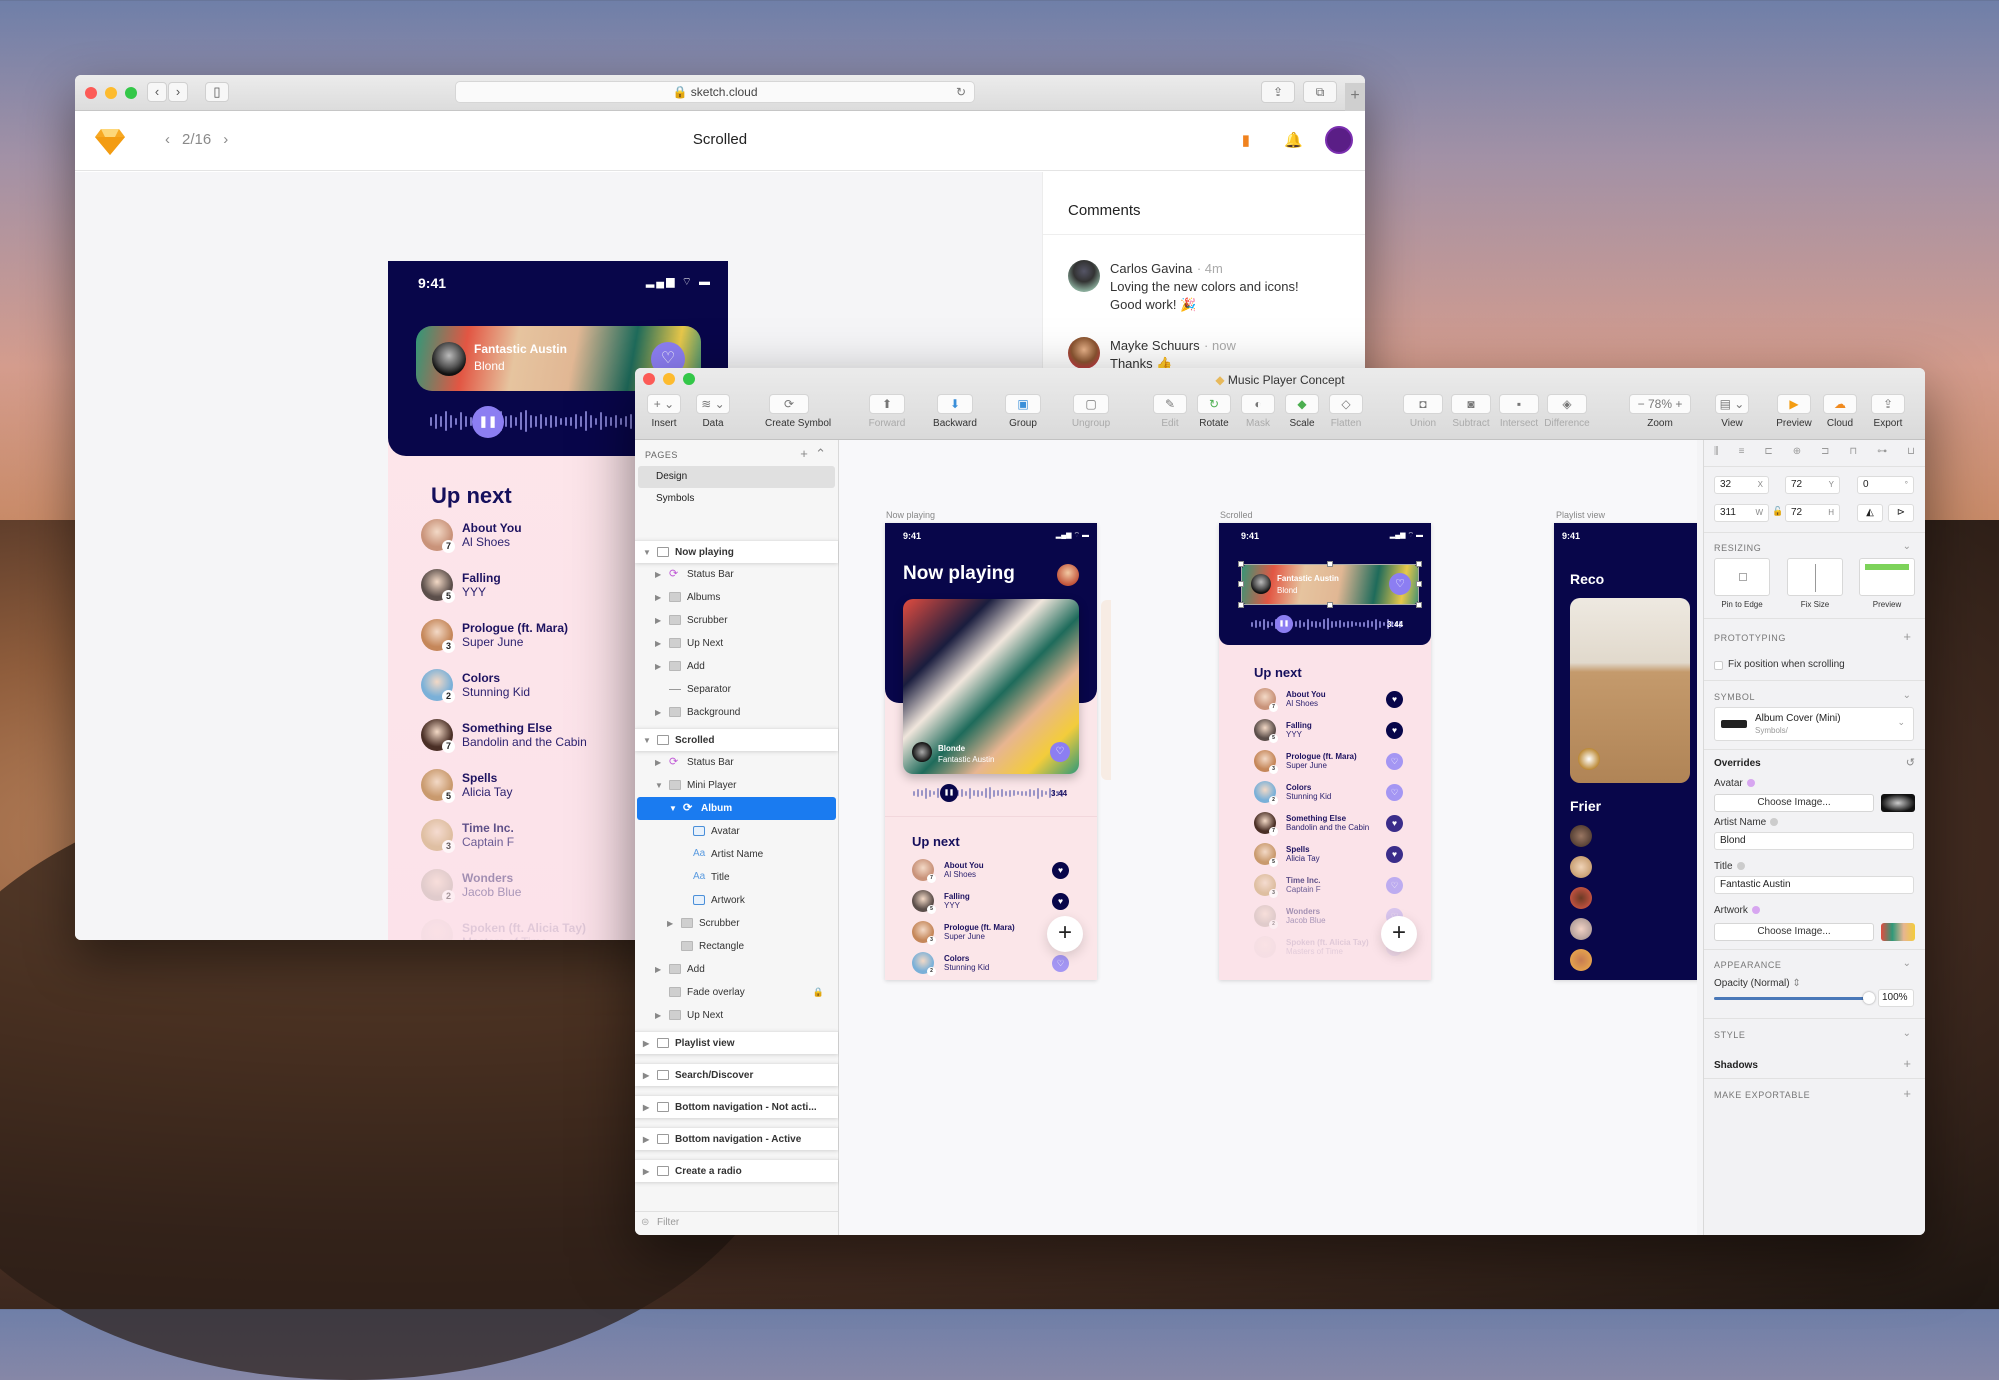 The height and width of the screenshot is (1380, 1999). I want to click on up-next-track: 5 Falling YYY, so click(461, 586).